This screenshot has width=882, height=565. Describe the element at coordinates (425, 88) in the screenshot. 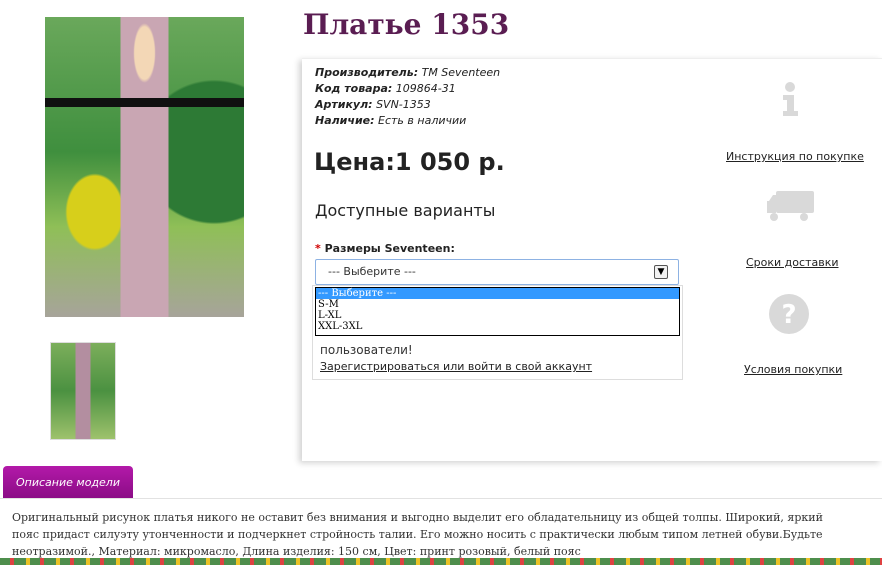

I see `product-code-value: 109864-31` at that location.